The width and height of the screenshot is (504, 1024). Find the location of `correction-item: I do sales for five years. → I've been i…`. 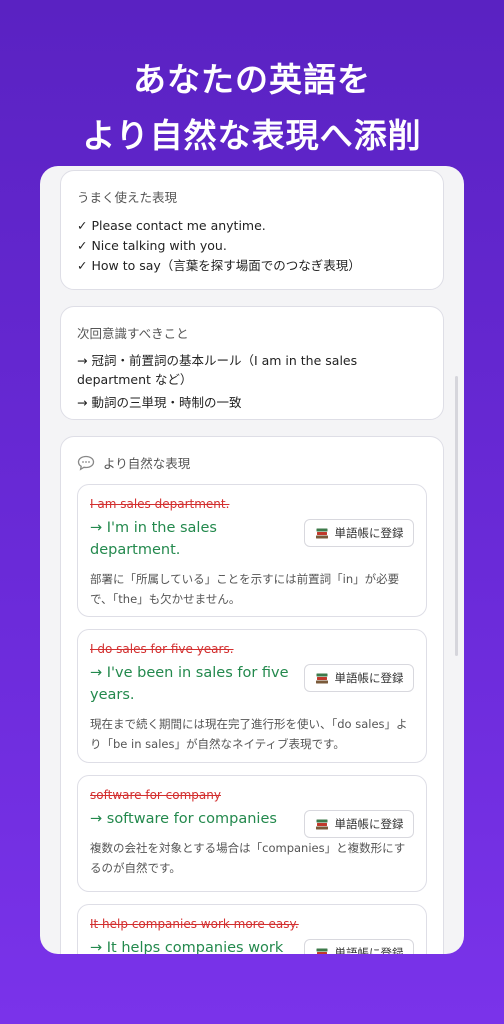

correction-item: I do sales for five years. → I've been i… is located at coordinates (252, 696).